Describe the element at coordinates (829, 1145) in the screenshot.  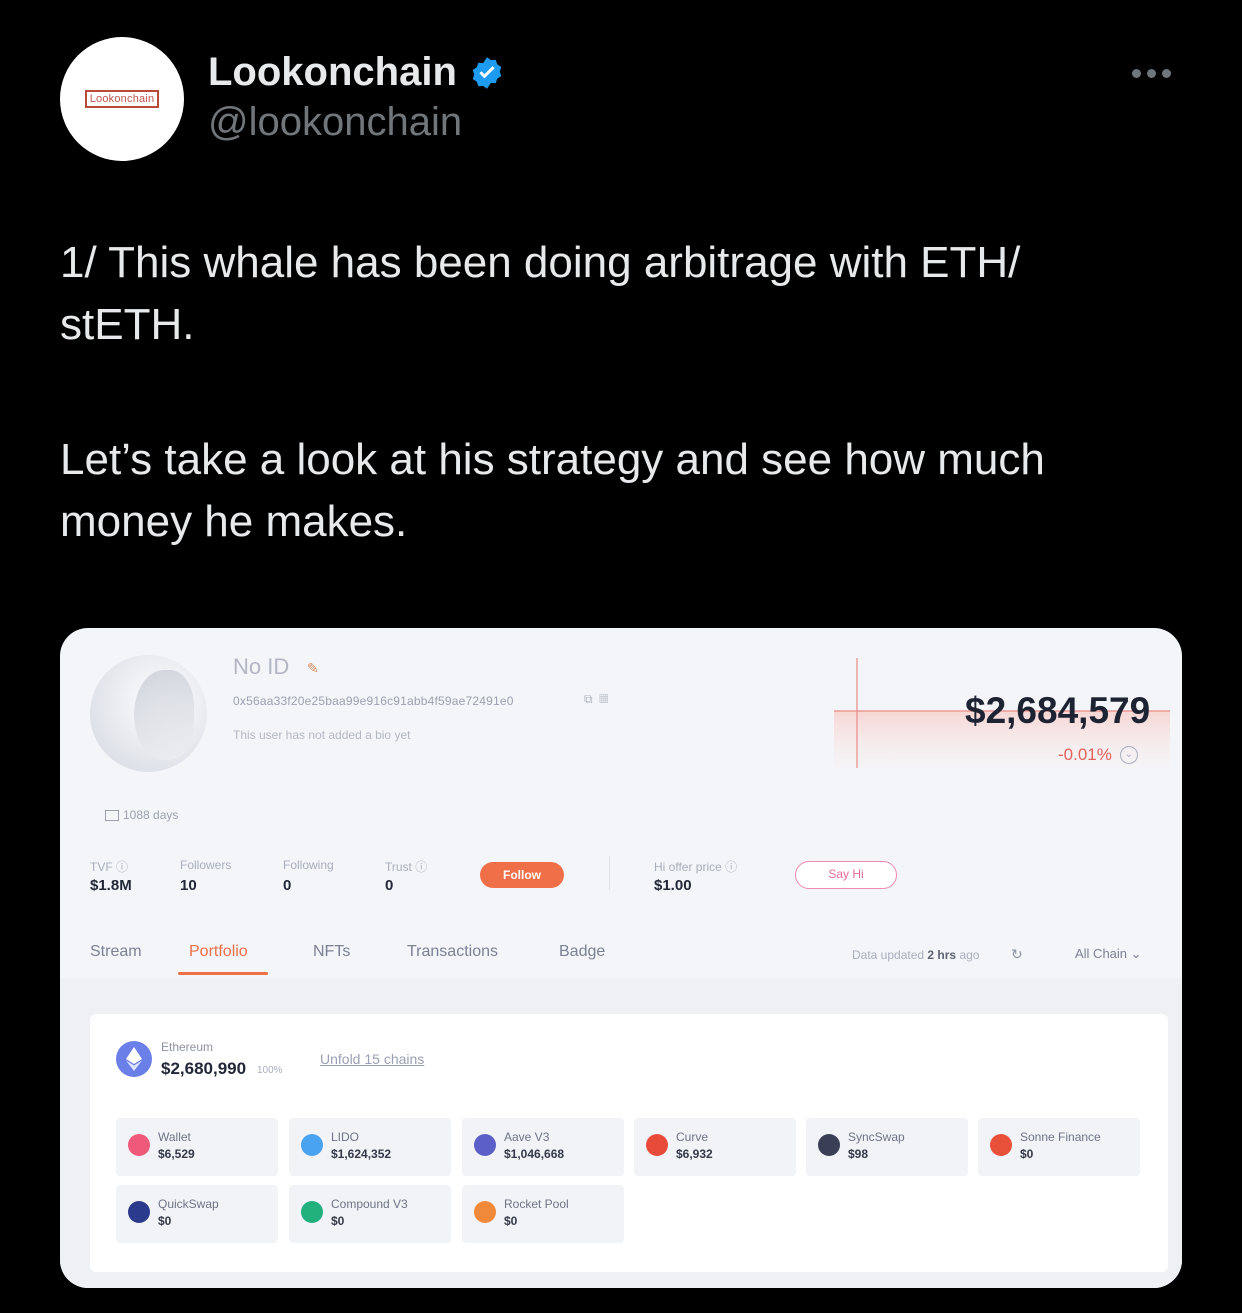
I see `syncswap-icon` at that location.